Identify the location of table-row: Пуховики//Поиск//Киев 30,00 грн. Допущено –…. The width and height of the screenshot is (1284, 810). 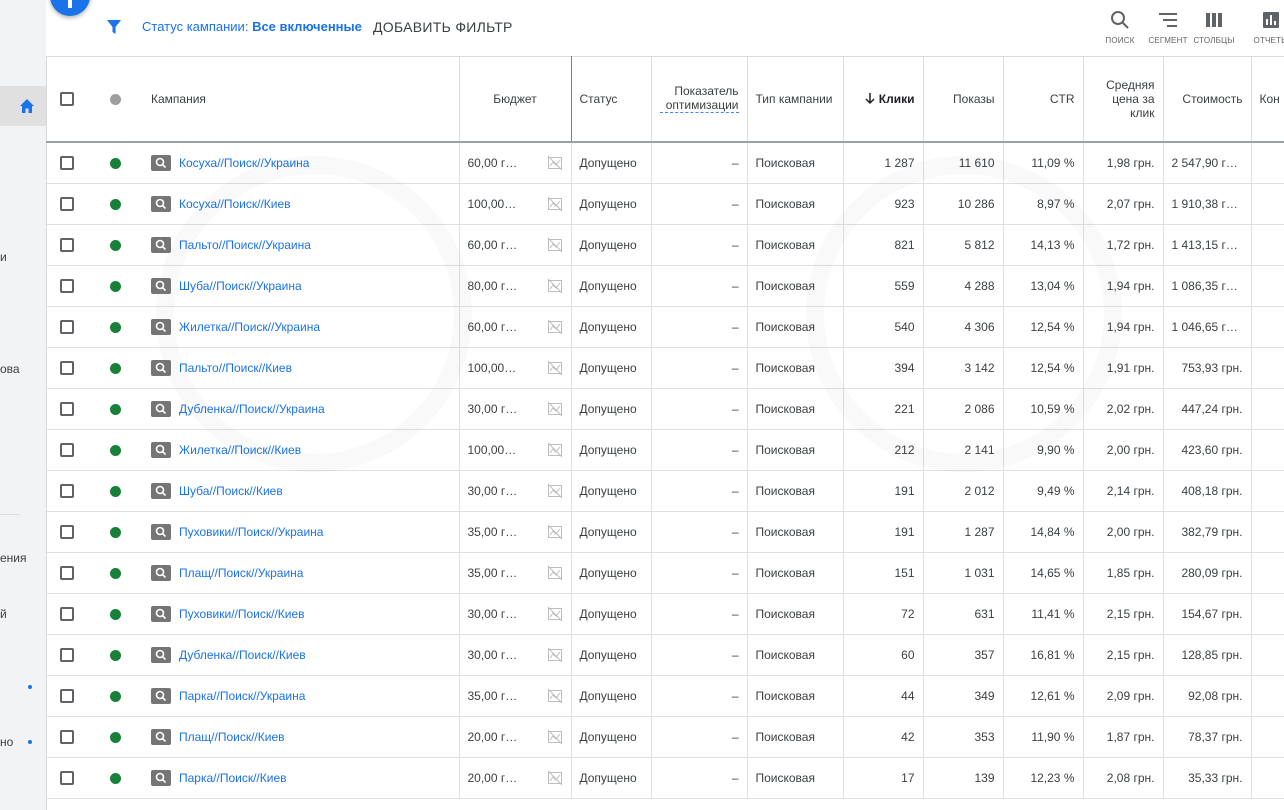
(665, 614).